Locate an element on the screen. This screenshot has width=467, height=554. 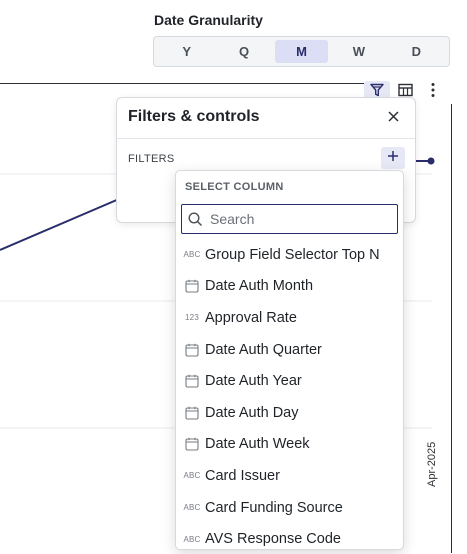
date-granularity-label: Date Granularity is located at coordinates (208, 20).